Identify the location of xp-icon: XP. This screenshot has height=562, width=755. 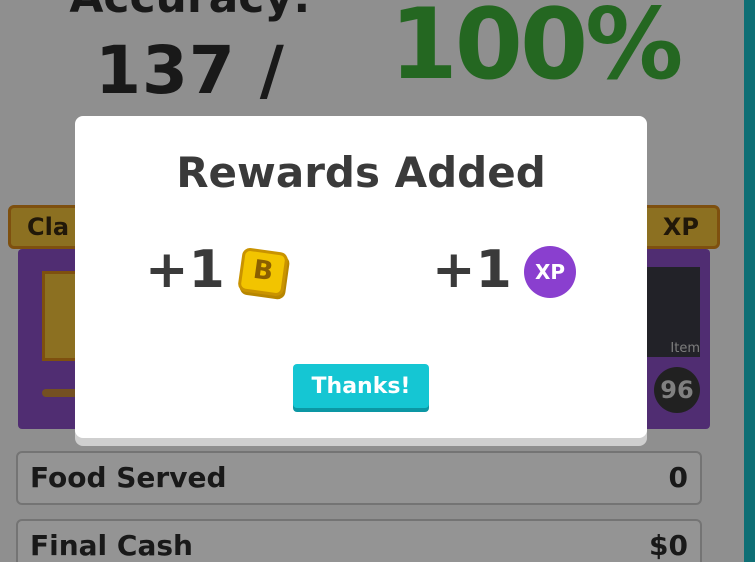
(550, 272).